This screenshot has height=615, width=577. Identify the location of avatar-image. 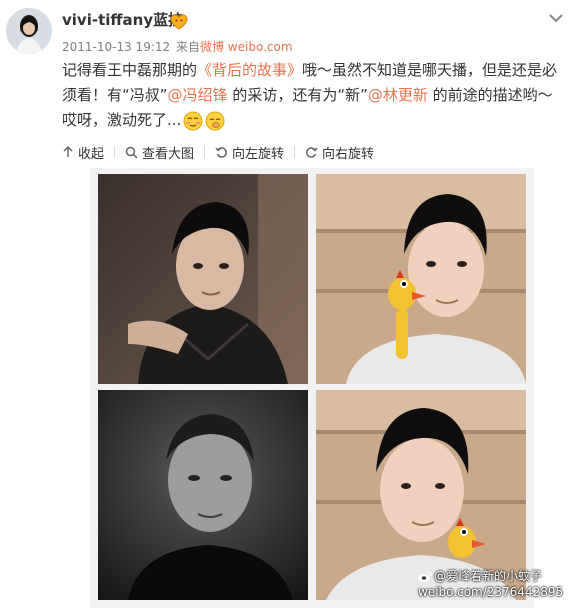
(29, 31).